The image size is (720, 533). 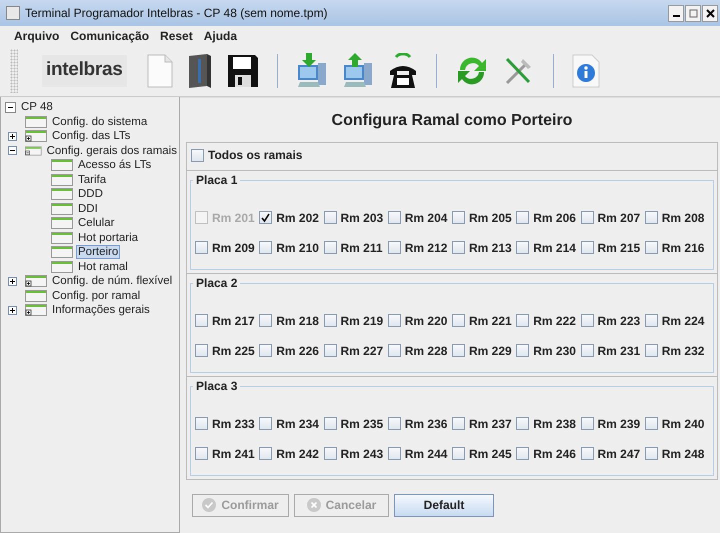 I want to click on tree-item: Config. do sistema, so click(x=100, y=121).